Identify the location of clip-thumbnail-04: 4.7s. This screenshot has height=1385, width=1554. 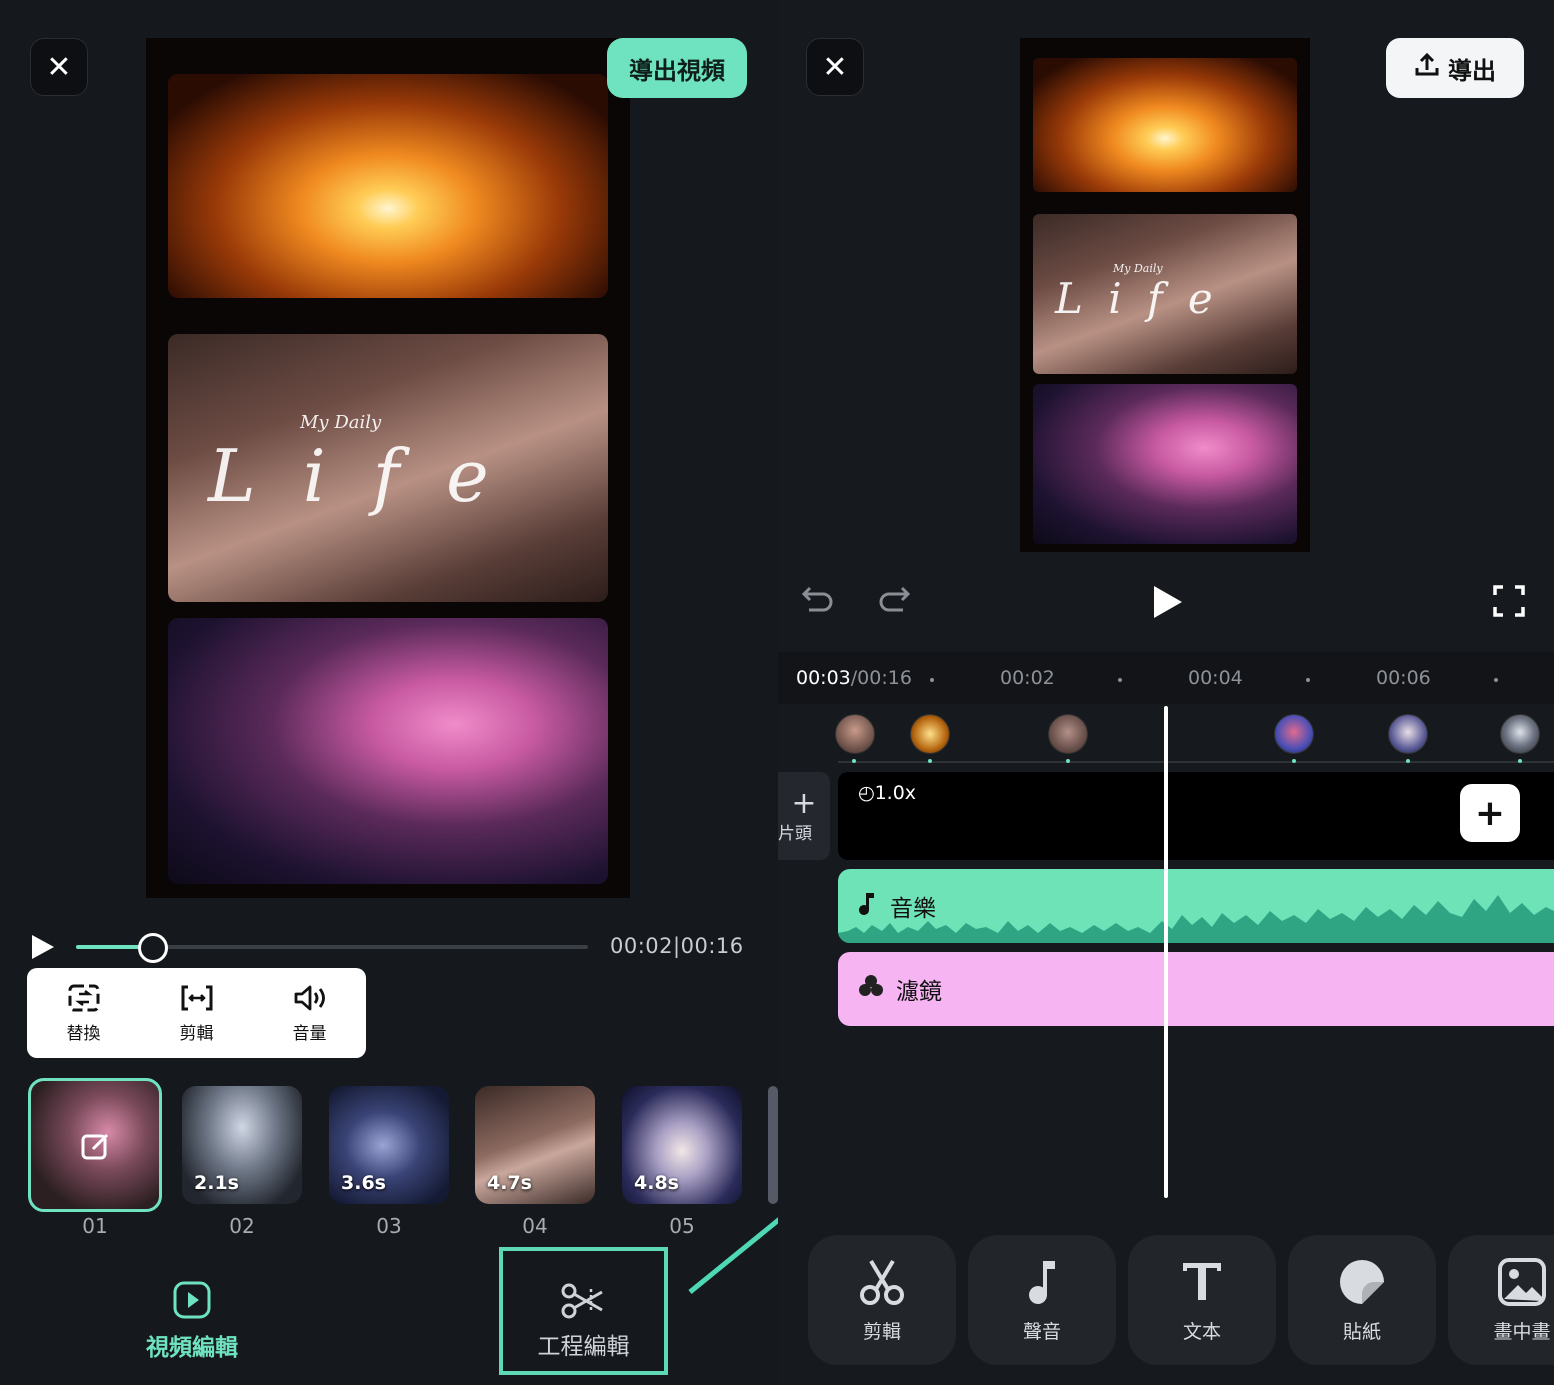
(535, 1145).